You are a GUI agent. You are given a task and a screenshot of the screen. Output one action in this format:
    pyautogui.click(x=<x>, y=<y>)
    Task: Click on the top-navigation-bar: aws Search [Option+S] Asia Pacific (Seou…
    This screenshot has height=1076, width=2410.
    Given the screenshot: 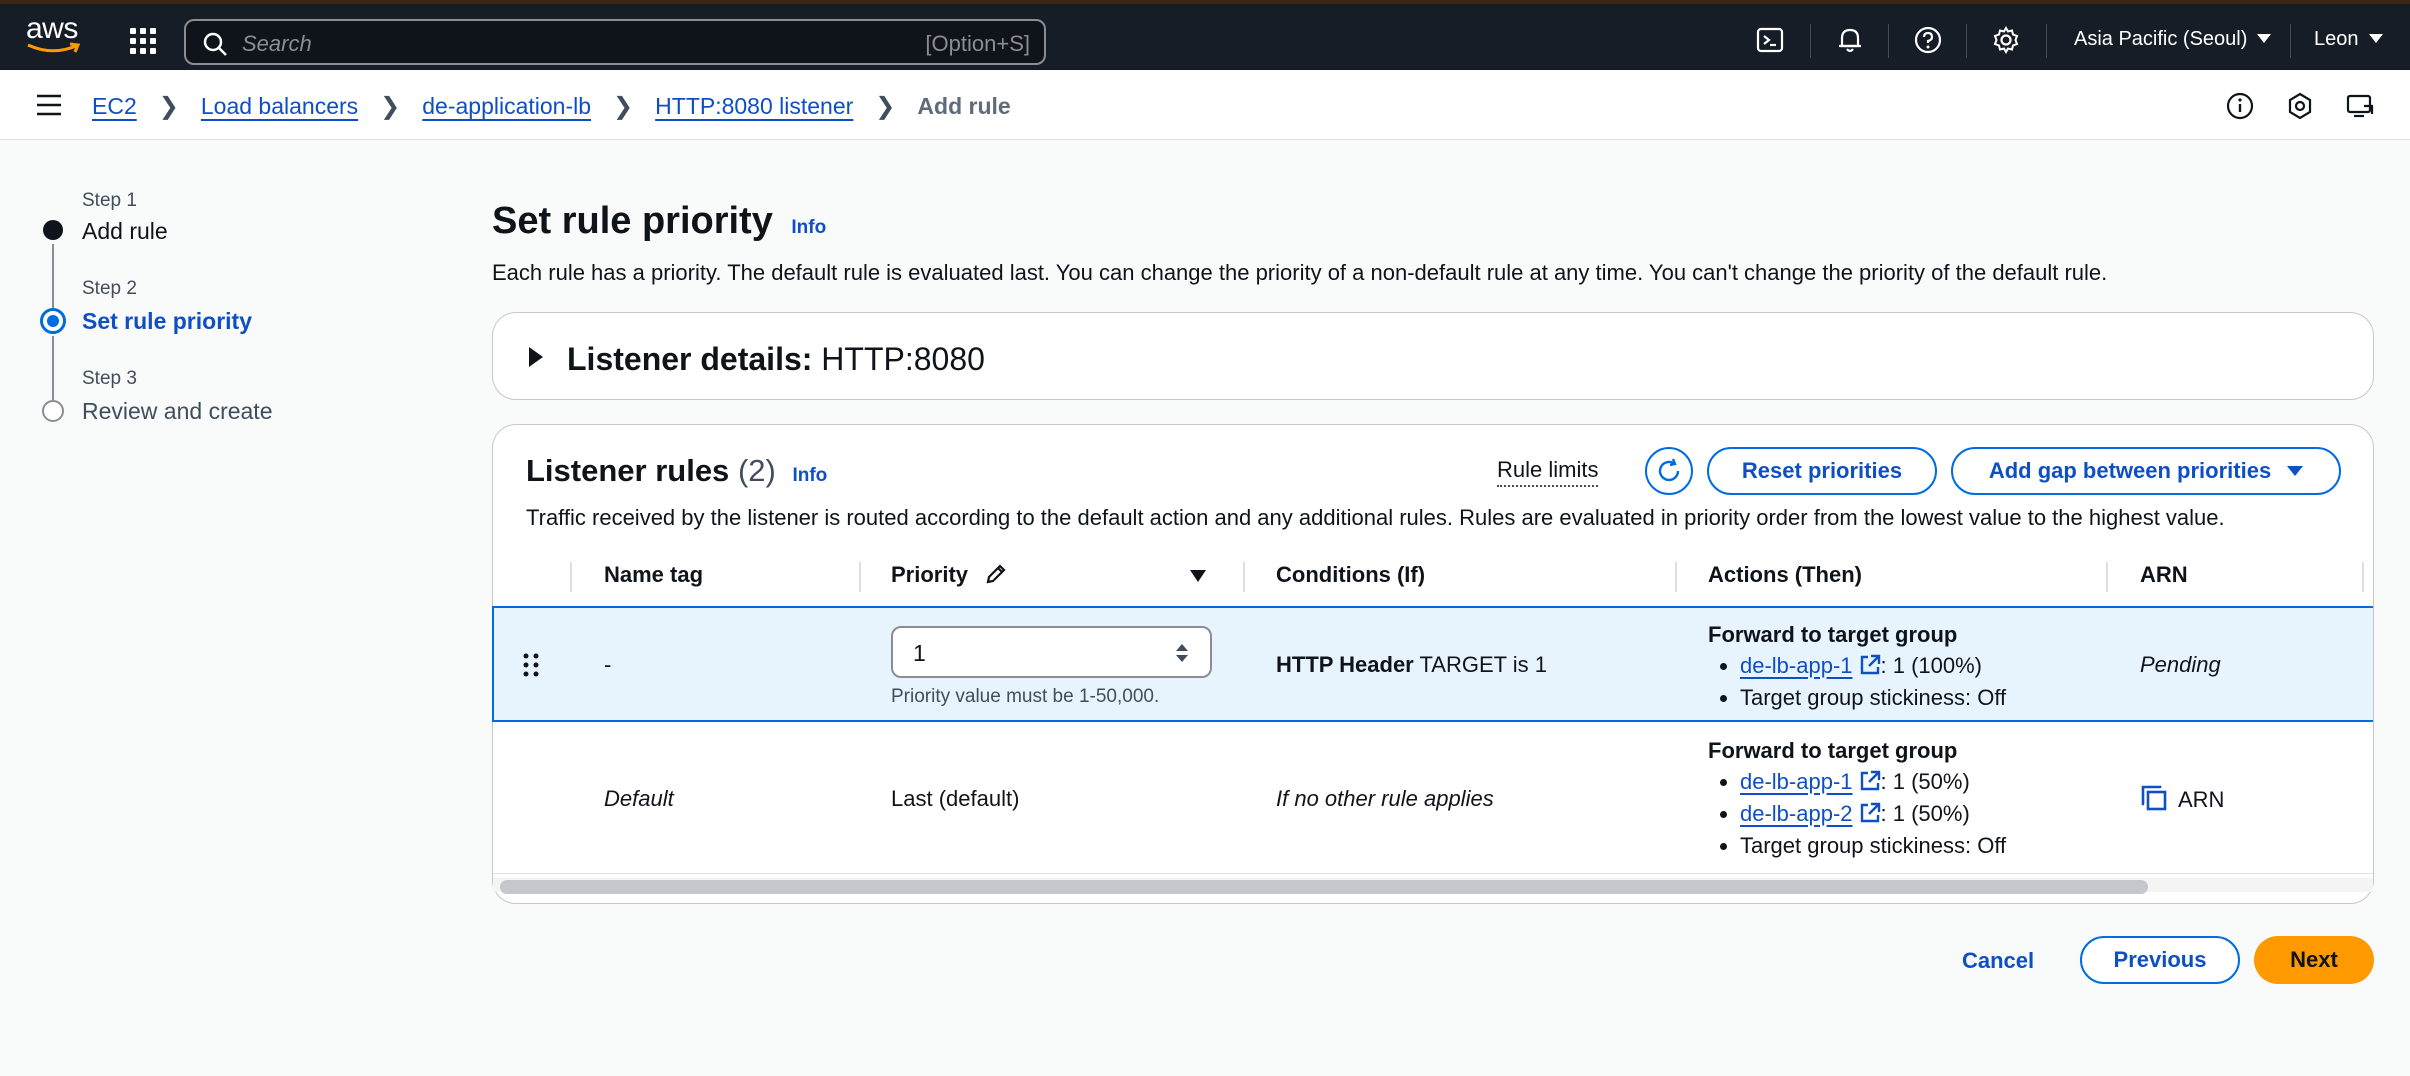 What is the action you would take?
    pyautogui.click(x=1205, y=35)
    